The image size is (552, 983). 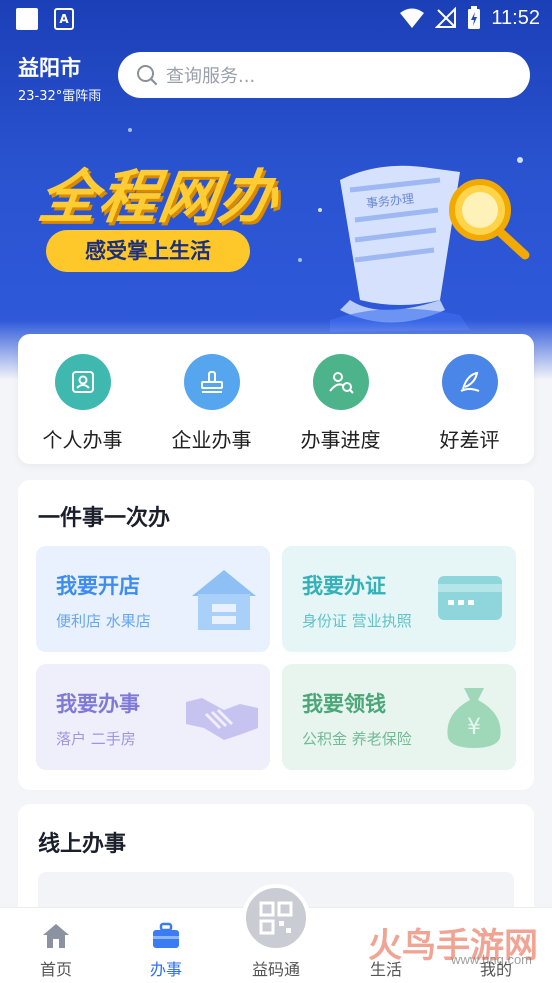 I want to click on app-notification-icon: A, so click(x=64, y=19).